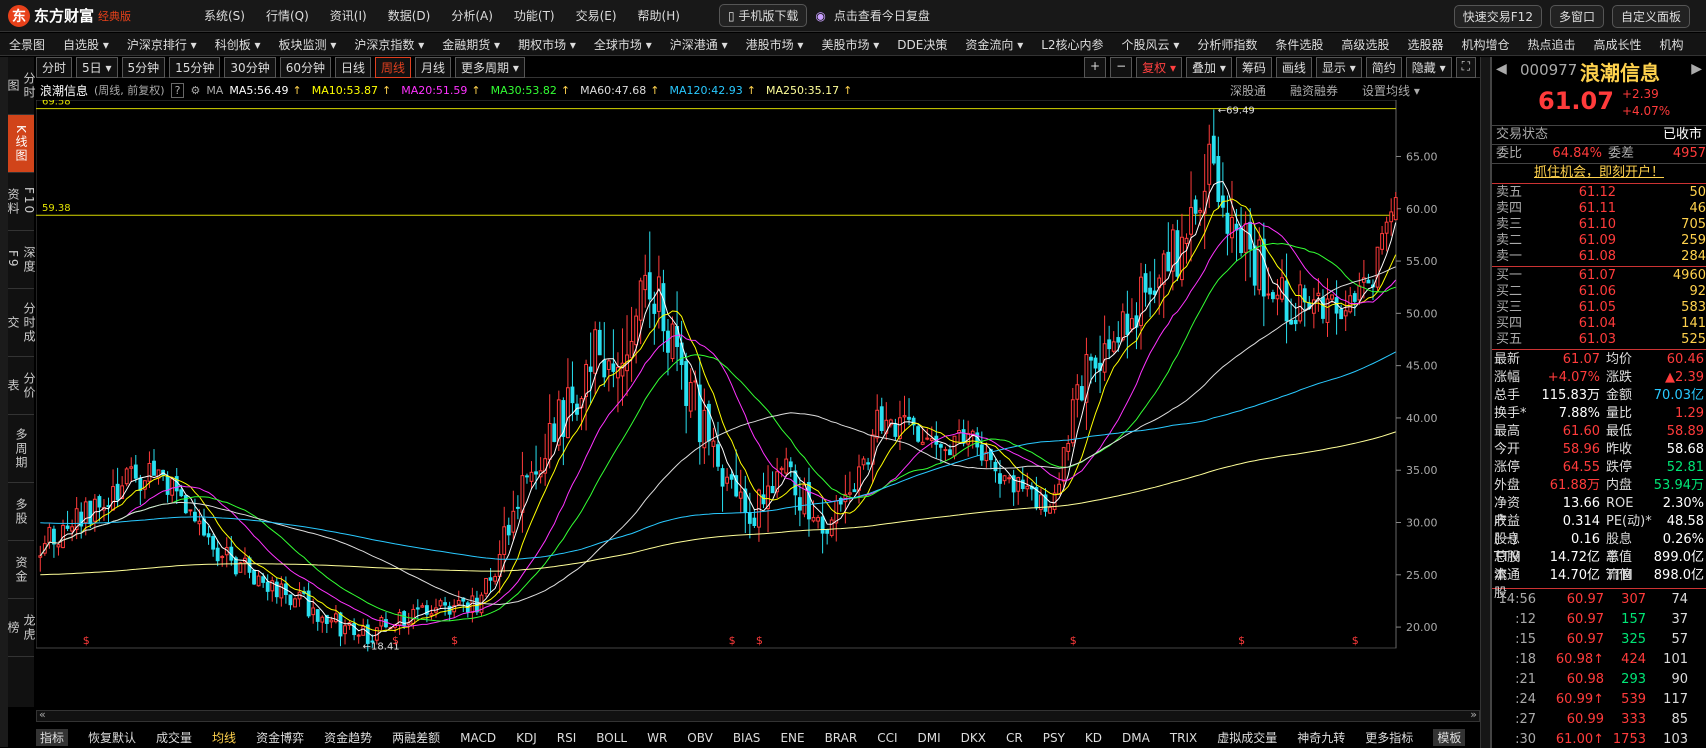  Describe the element at coordinates (27, 44) in the screenshot. I see `nav-item: 全景图` at that location.